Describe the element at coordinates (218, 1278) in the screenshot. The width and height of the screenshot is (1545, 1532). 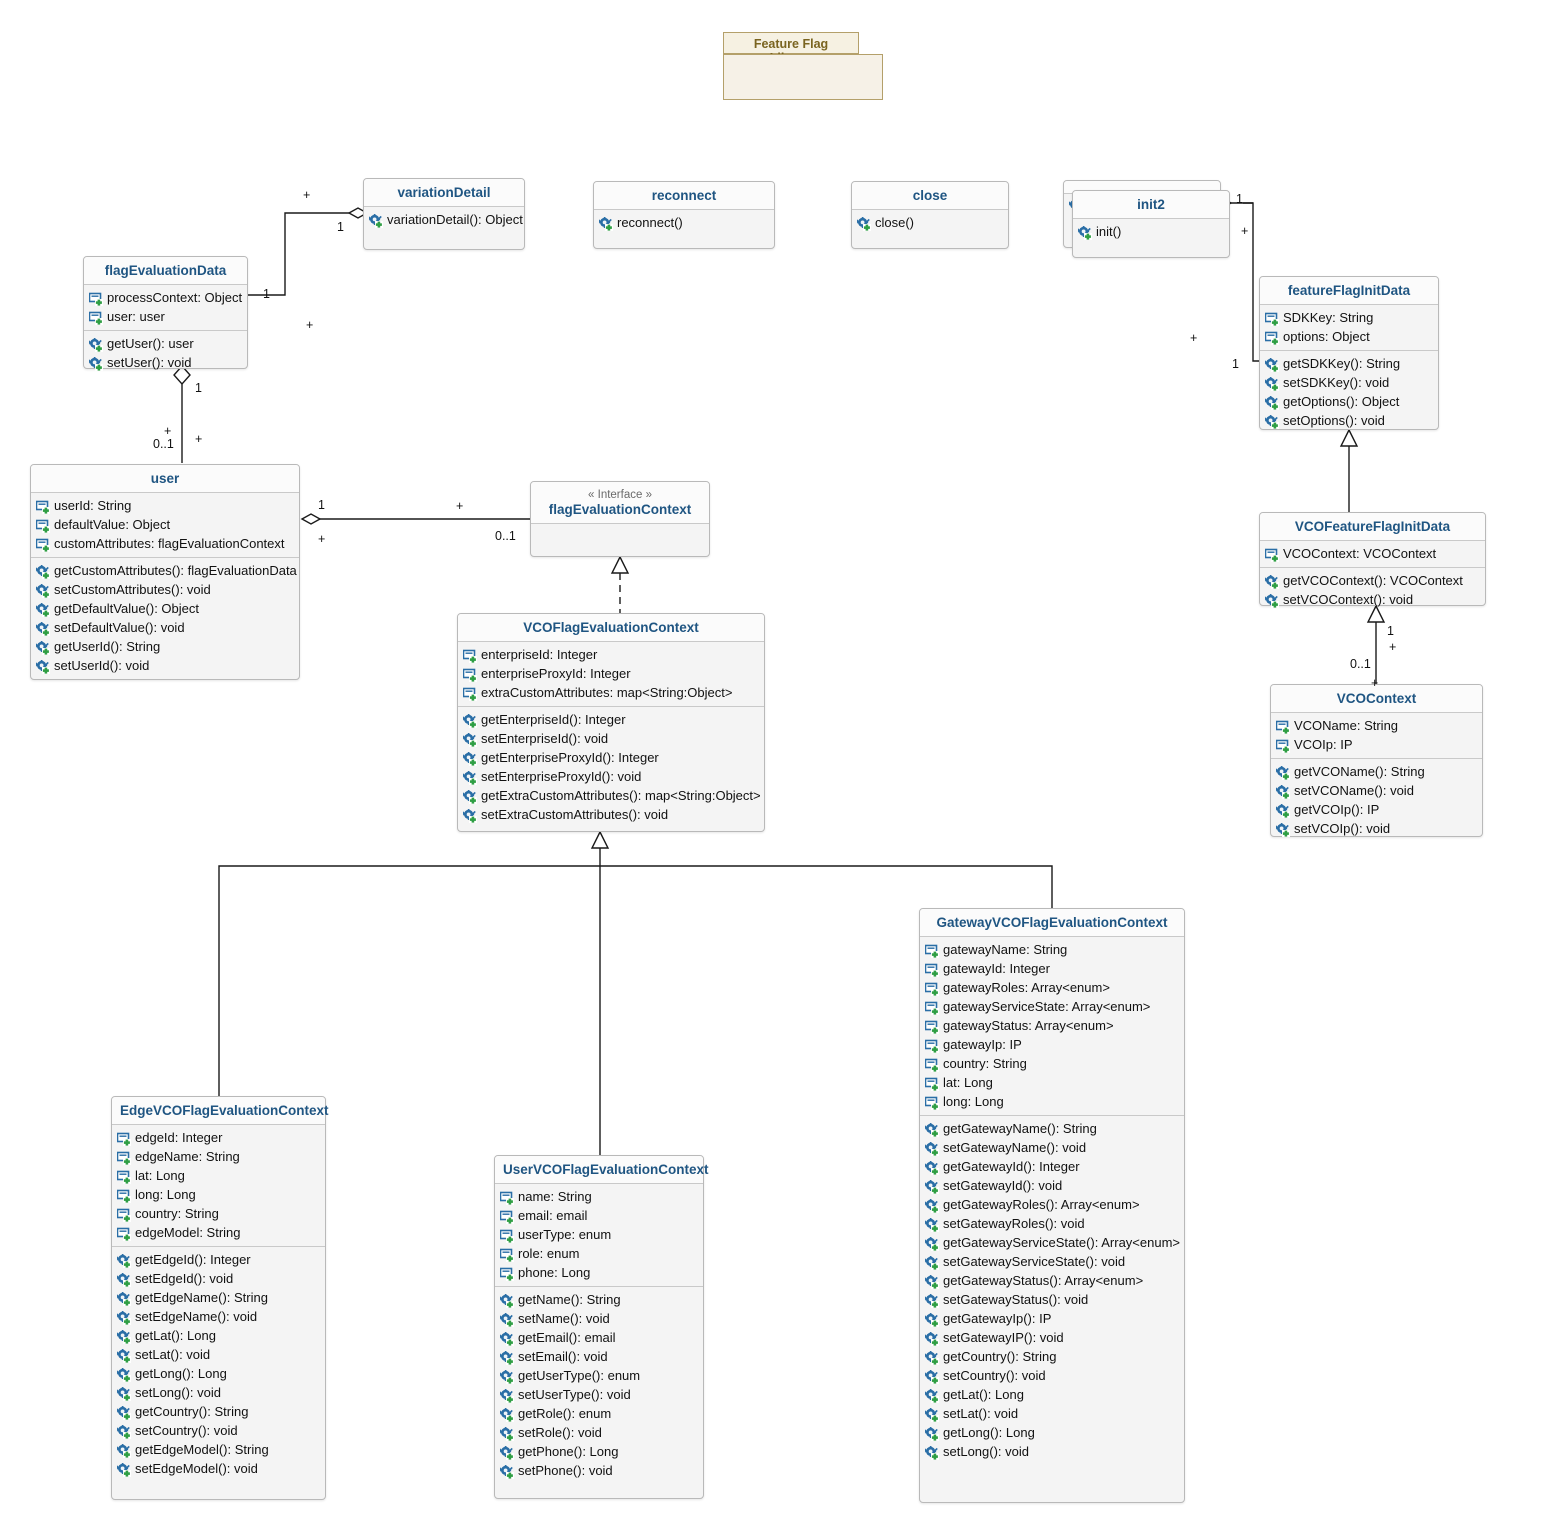
I see `method-row: setEdgeId(): void` at that location.